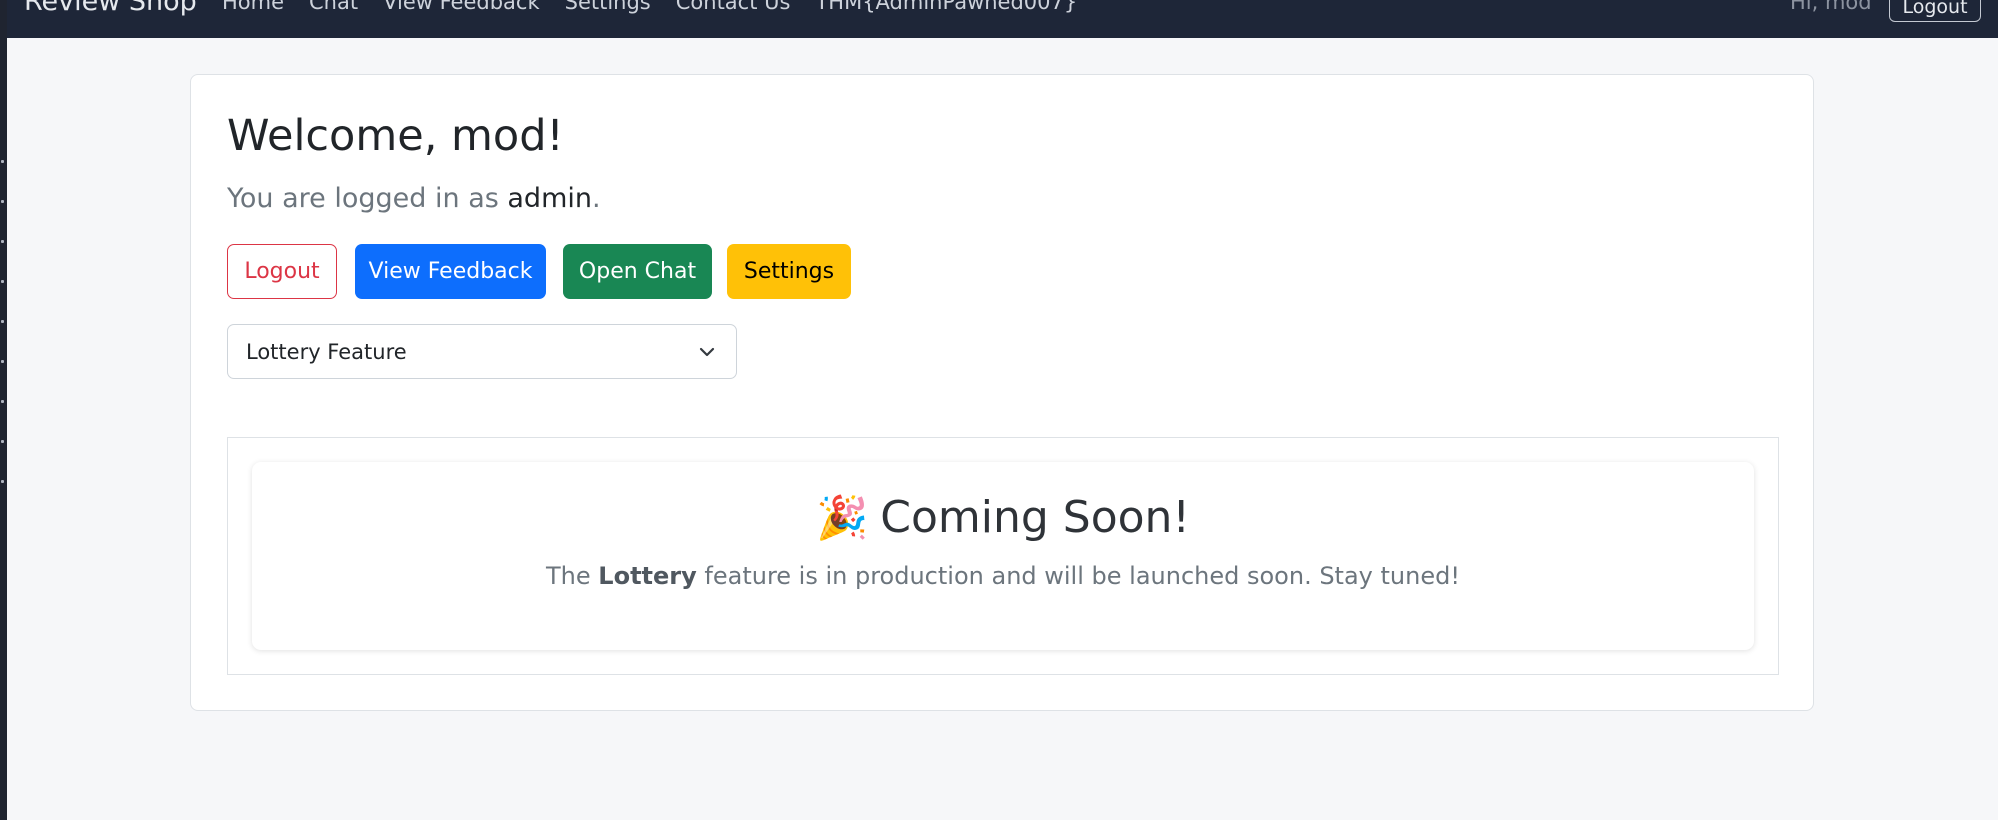 This screenshot has height=820, width=1998. What do you see at coordinates (333, 7) in the screenshot?
I see `nav-link-chat: Chat` at bounding box center [333, 7].